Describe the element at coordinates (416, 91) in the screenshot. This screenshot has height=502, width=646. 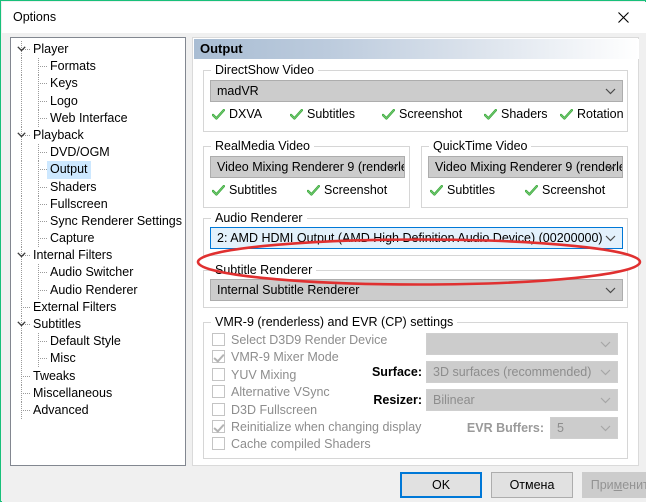
I see `directshow-video-combo: madVR` at that location.